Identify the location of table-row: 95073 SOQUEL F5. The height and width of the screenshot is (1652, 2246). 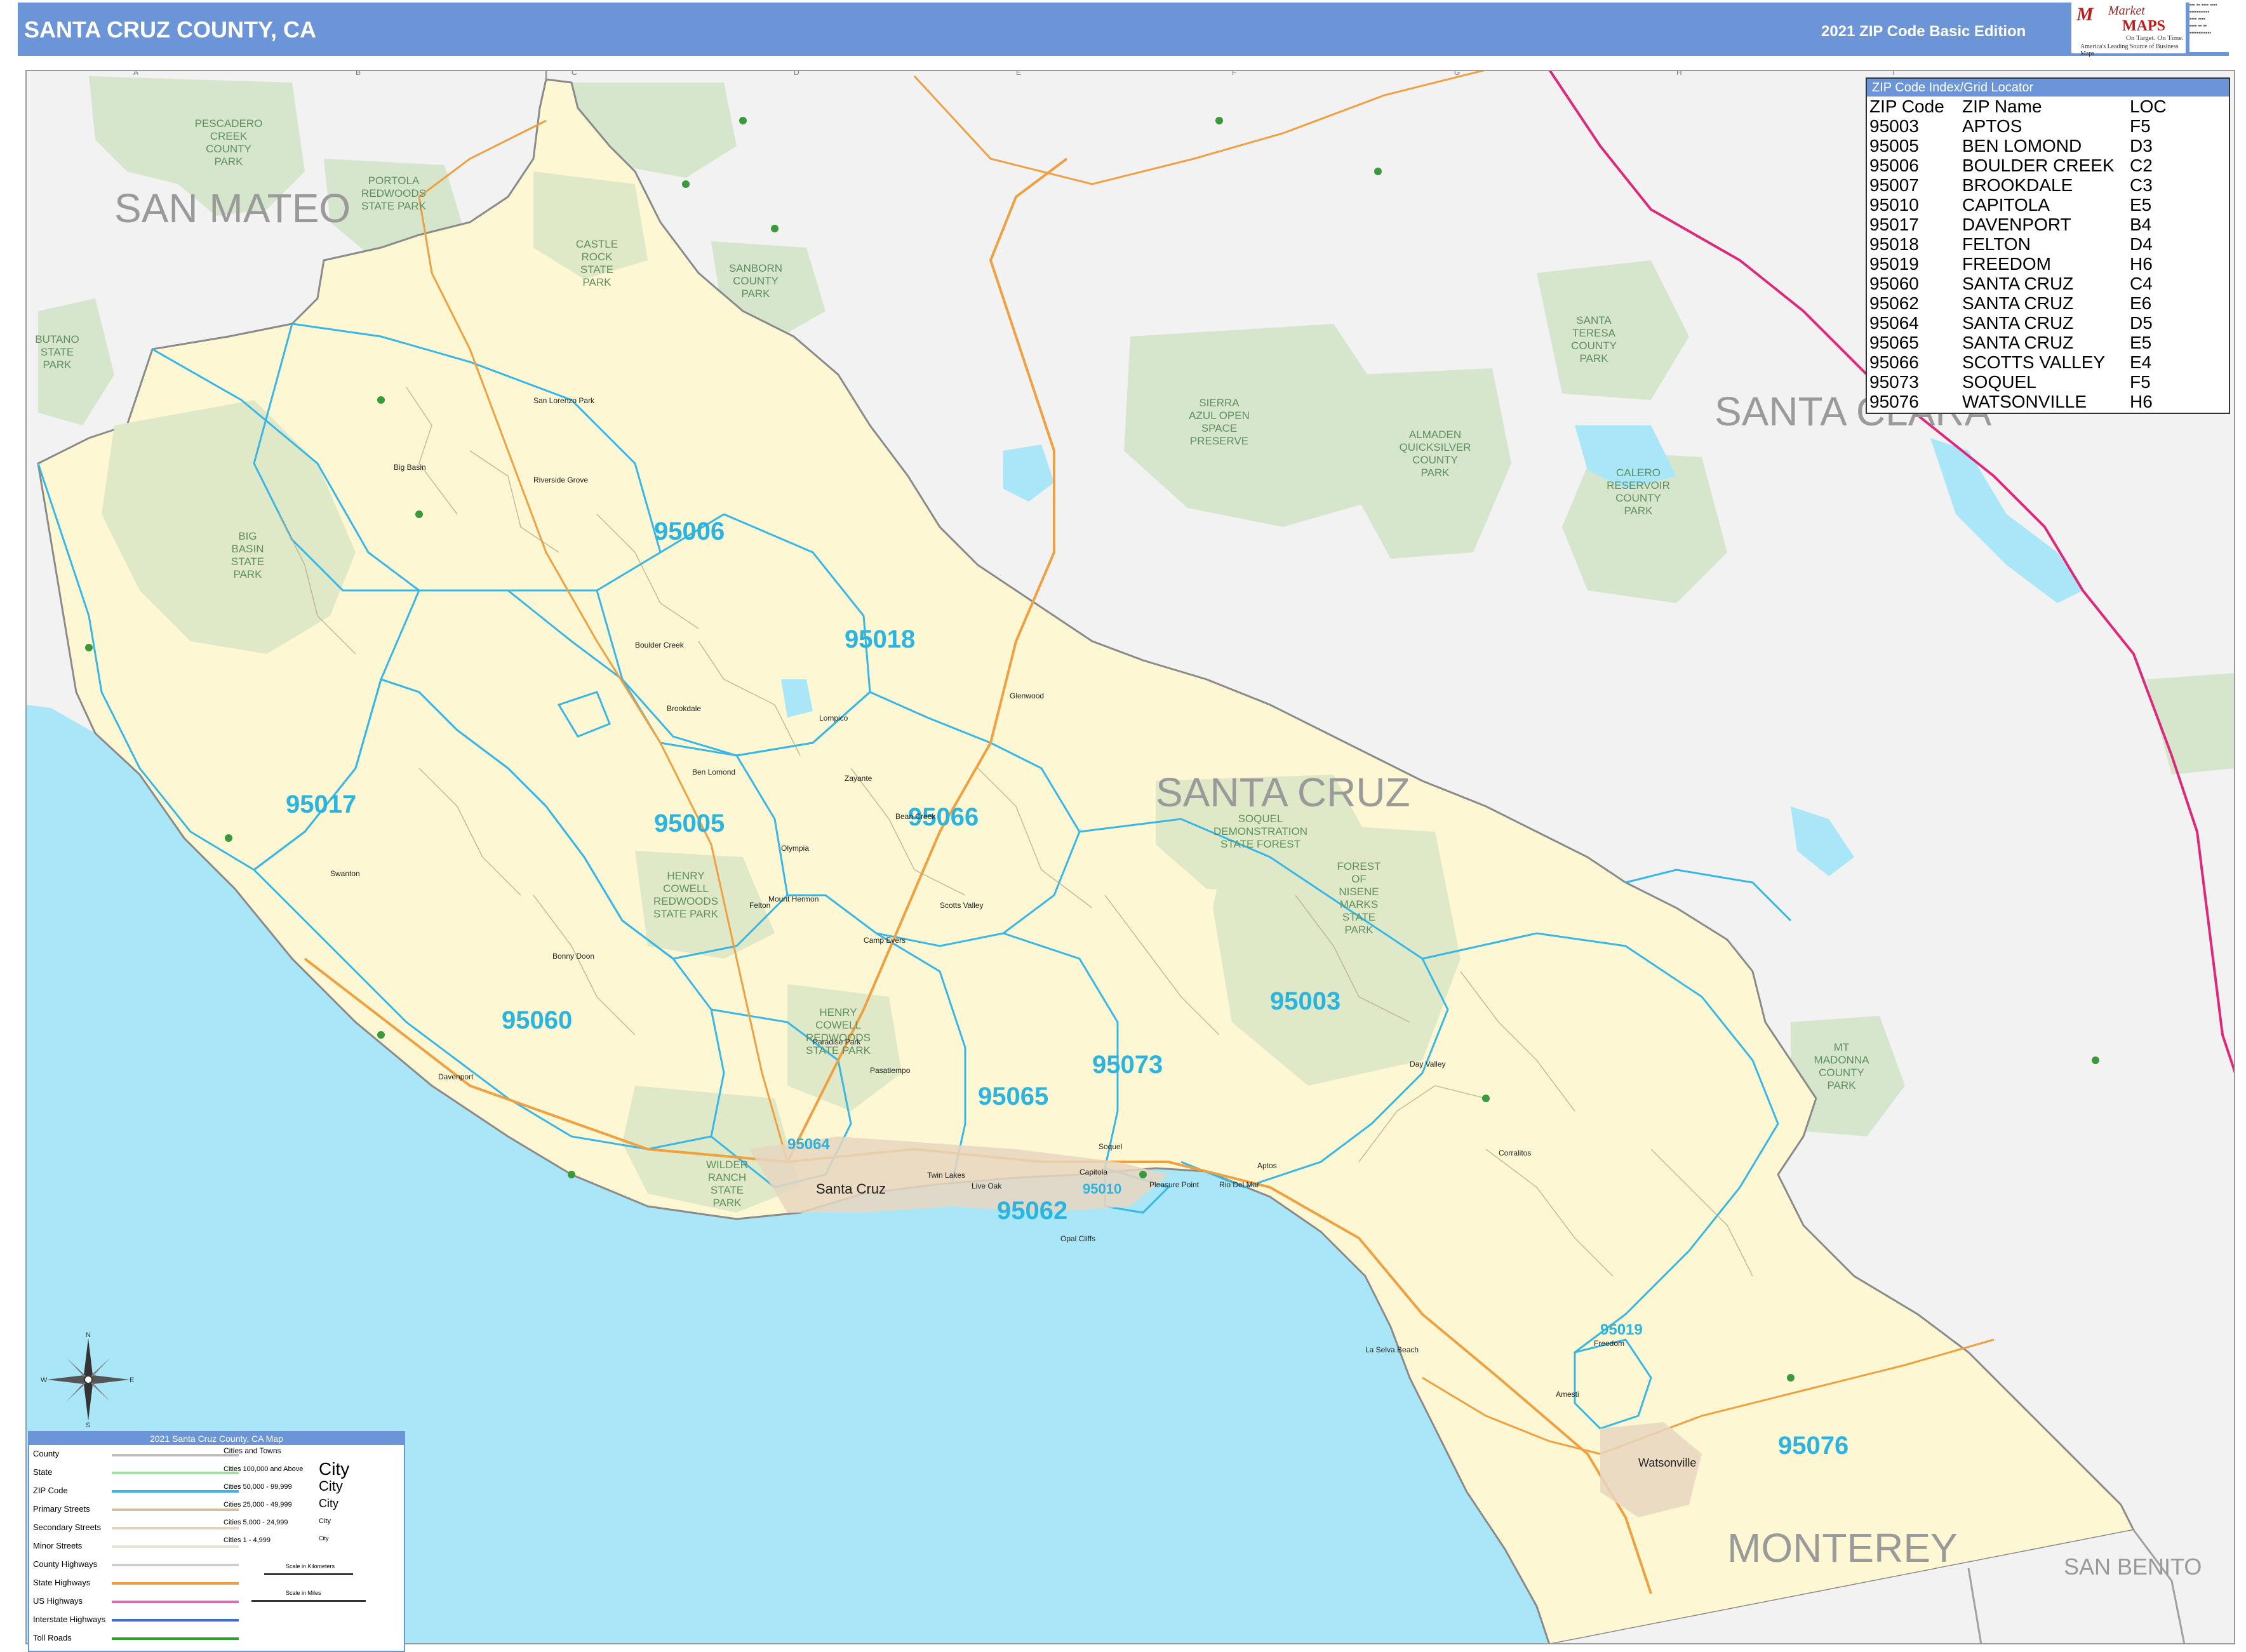
(2031, 382).